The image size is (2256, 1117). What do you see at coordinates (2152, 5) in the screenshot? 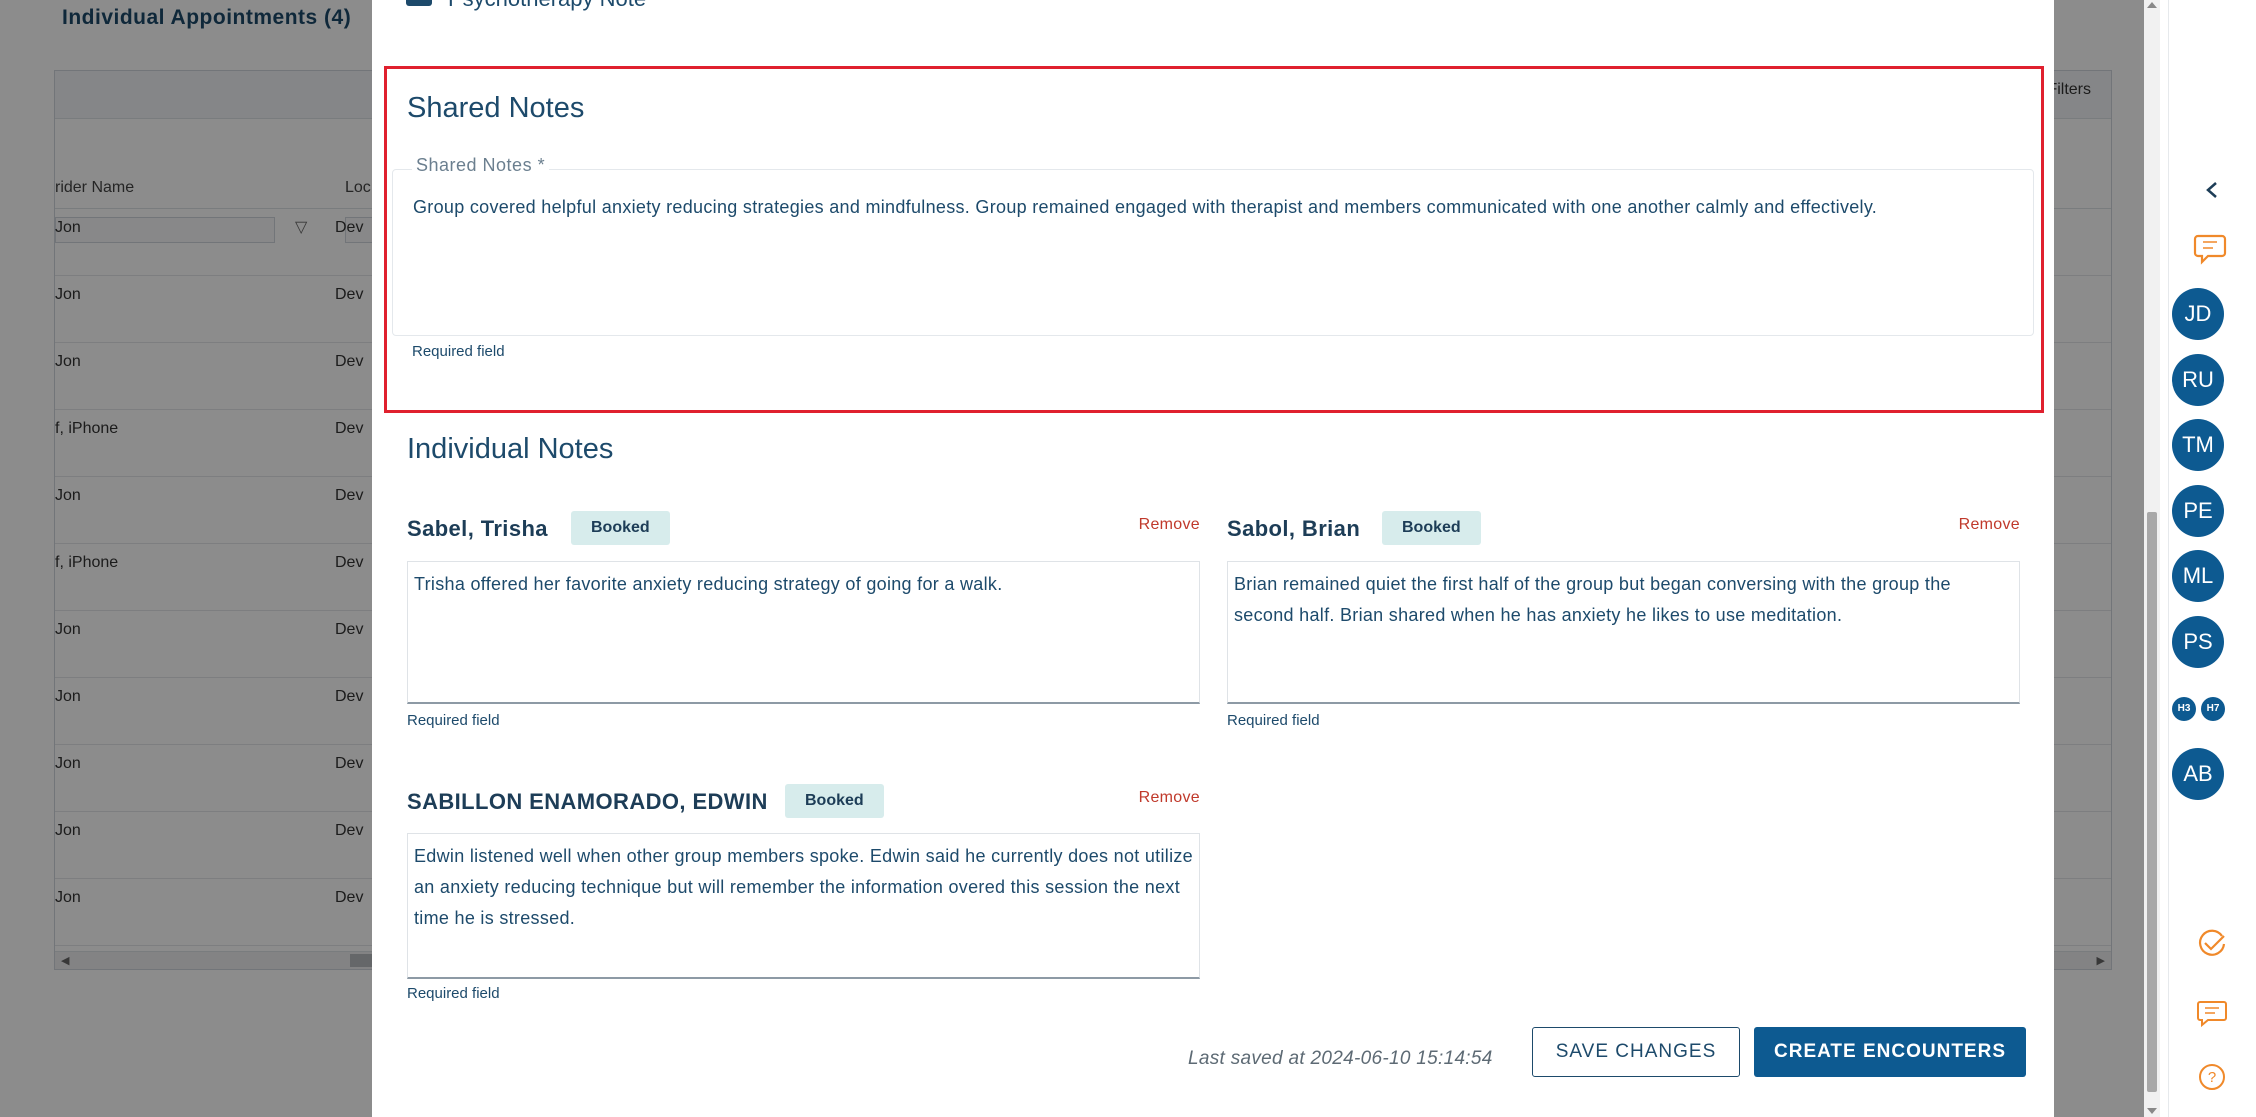
I see `scroll-up-icon` at bounding box center [2152, 5].